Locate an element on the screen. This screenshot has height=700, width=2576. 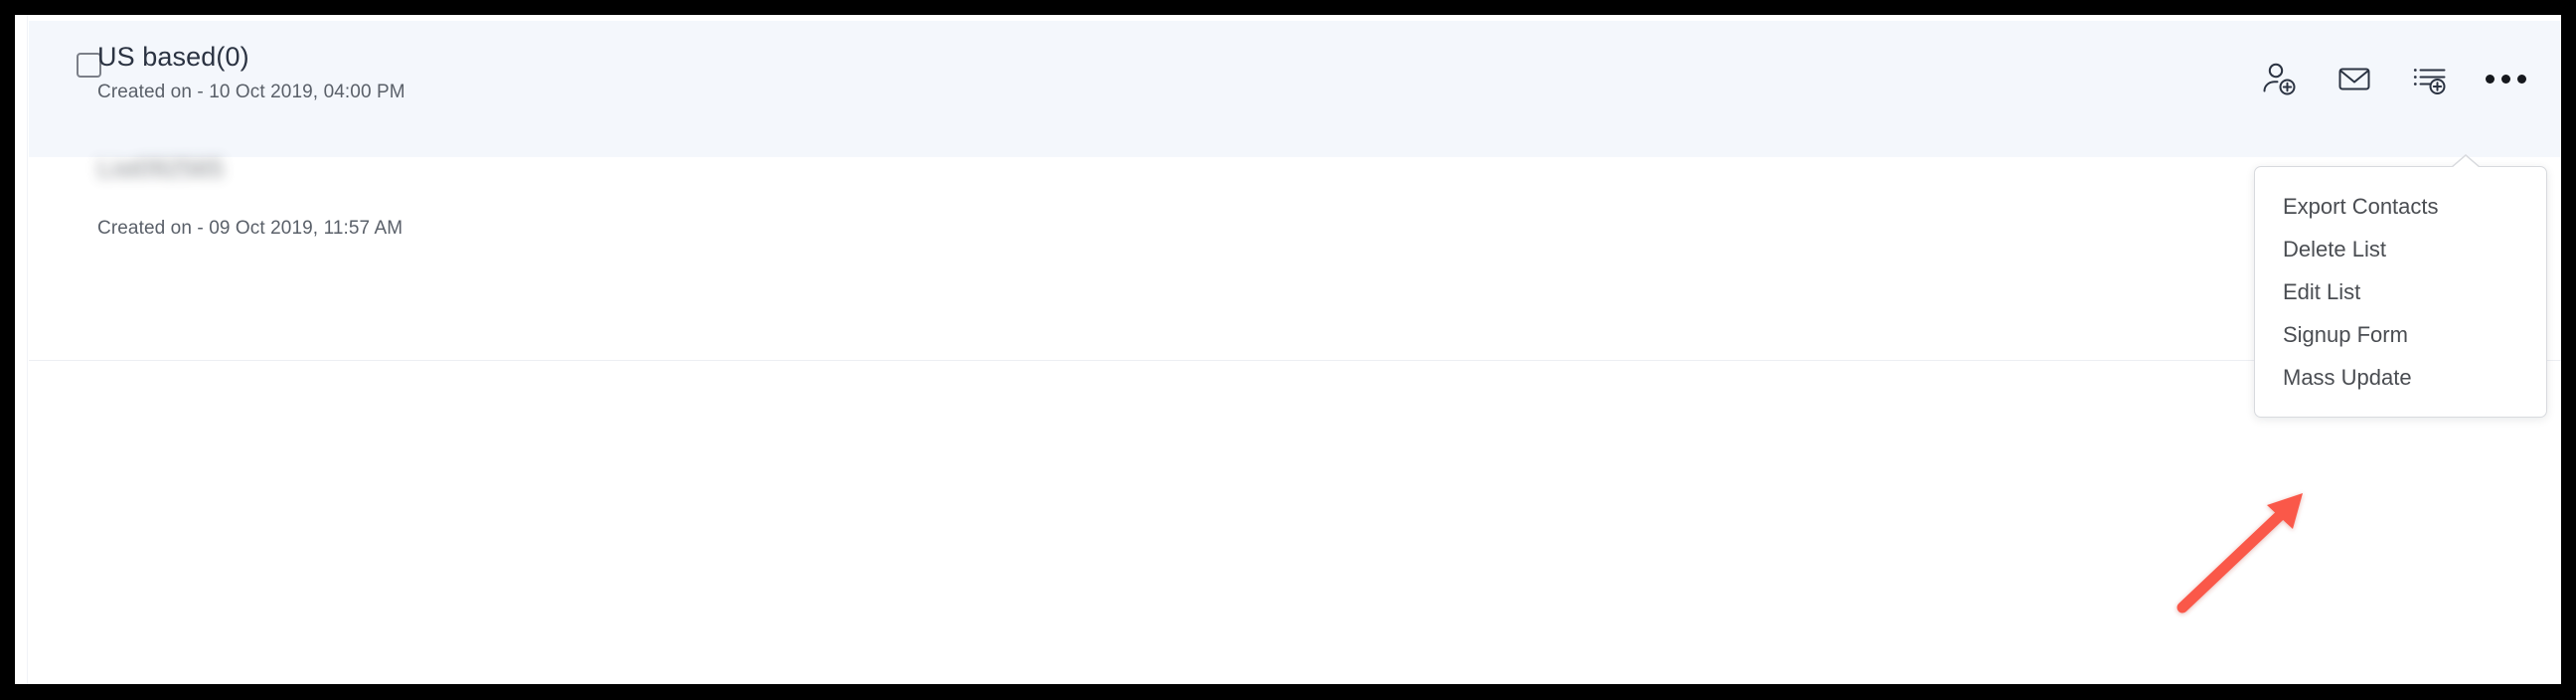
menu-item-export-contacts: Export Contacts is located at coordinates (2400, 206).